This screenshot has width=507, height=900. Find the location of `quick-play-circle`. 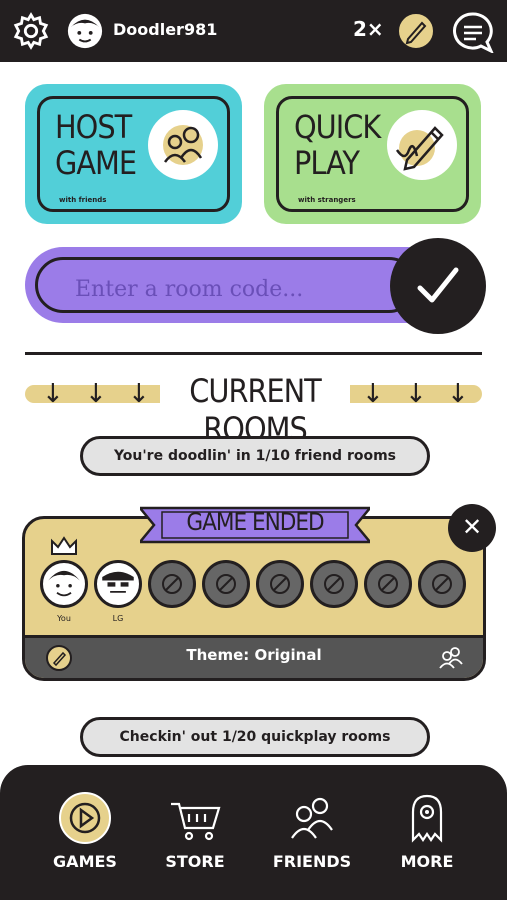

quick-play-circle is located at coordinates (422, 145).